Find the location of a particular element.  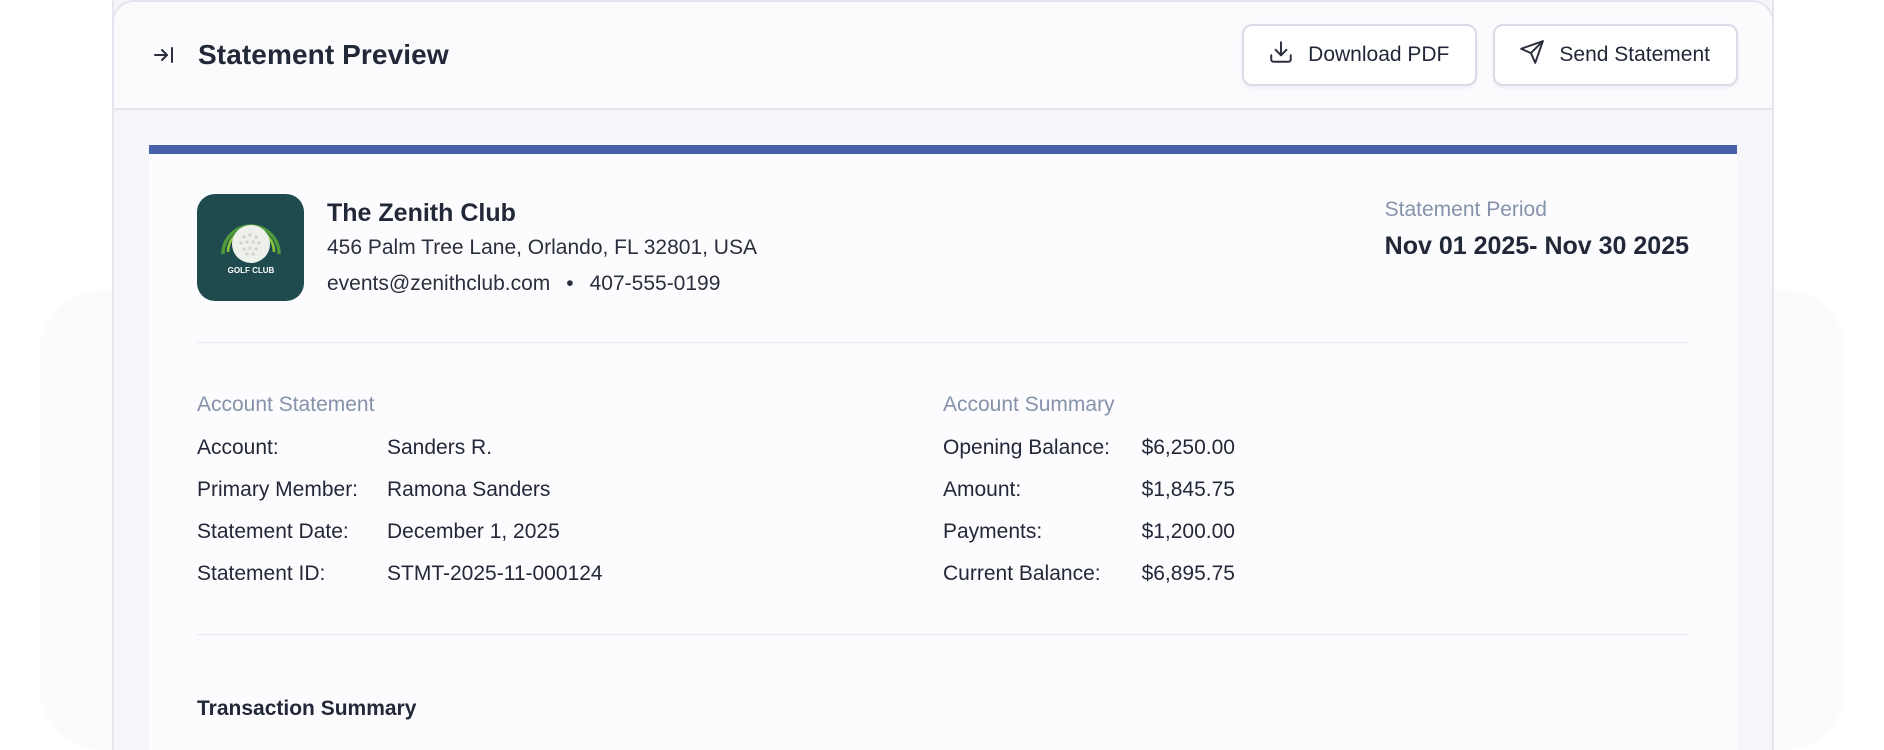

header-actions: Download PDF Send Statement is located at coordinates (1490, 55).